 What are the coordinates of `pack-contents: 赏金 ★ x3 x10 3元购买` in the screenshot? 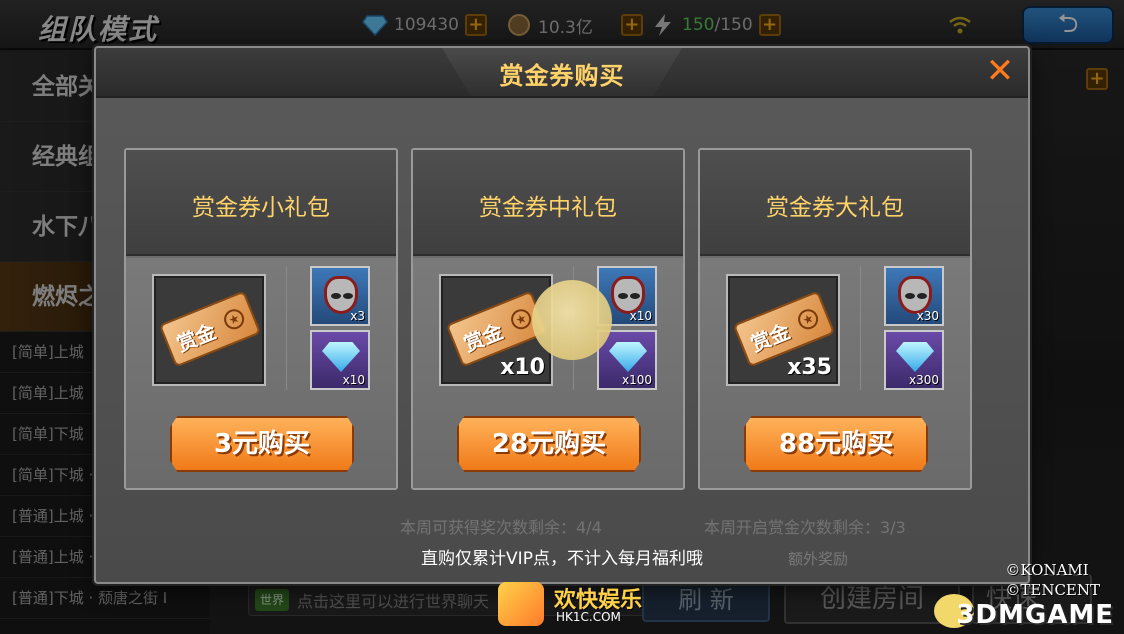 It's located at (261, 373).